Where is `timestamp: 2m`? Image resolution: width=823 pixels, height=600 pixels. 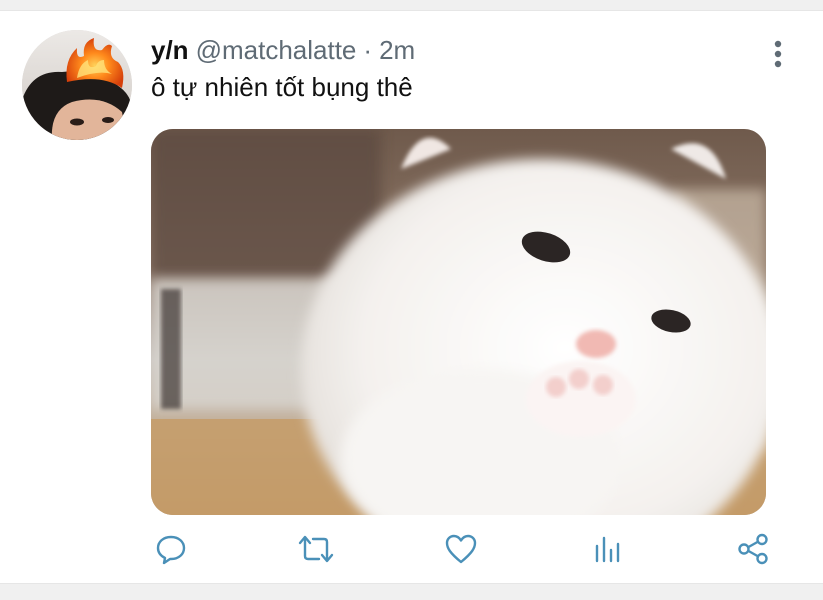 timestamp: 2m is located at coordinates (397, 50).